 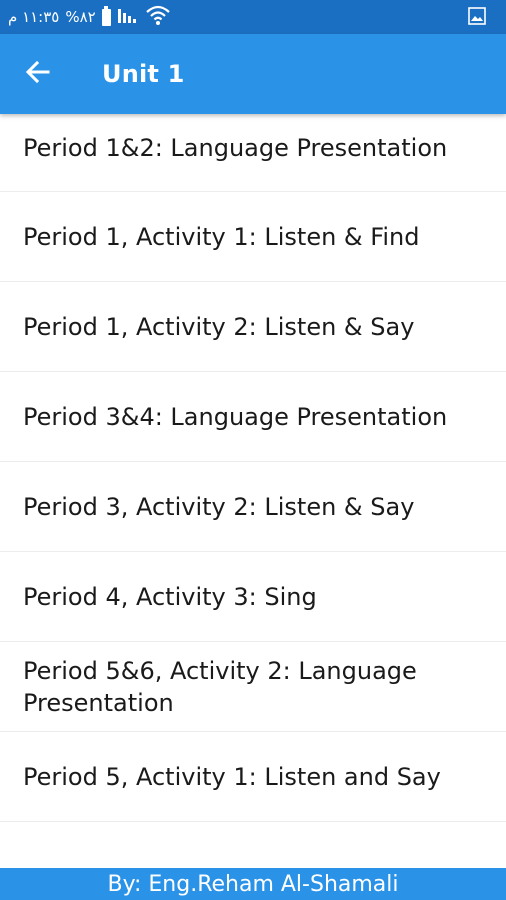 I want to click on list-item-label: Period 1, Activity 2: Listen & Say, so click(x=219, y=326).